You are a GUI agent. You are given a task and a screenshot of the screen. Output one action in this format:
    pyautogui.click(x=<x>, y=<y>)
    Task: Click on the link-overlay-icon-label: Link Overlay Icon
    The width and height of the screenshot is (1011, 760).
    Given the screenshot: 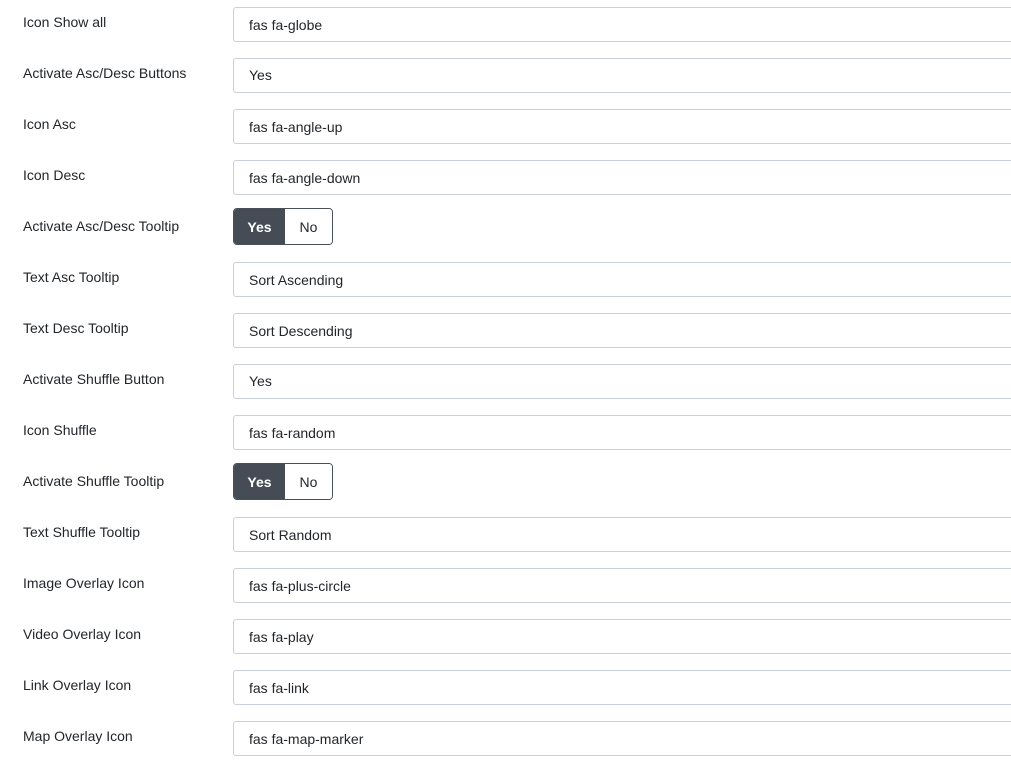 What is the action you would take?
    pyautogui.click(x=77, y=685)
    